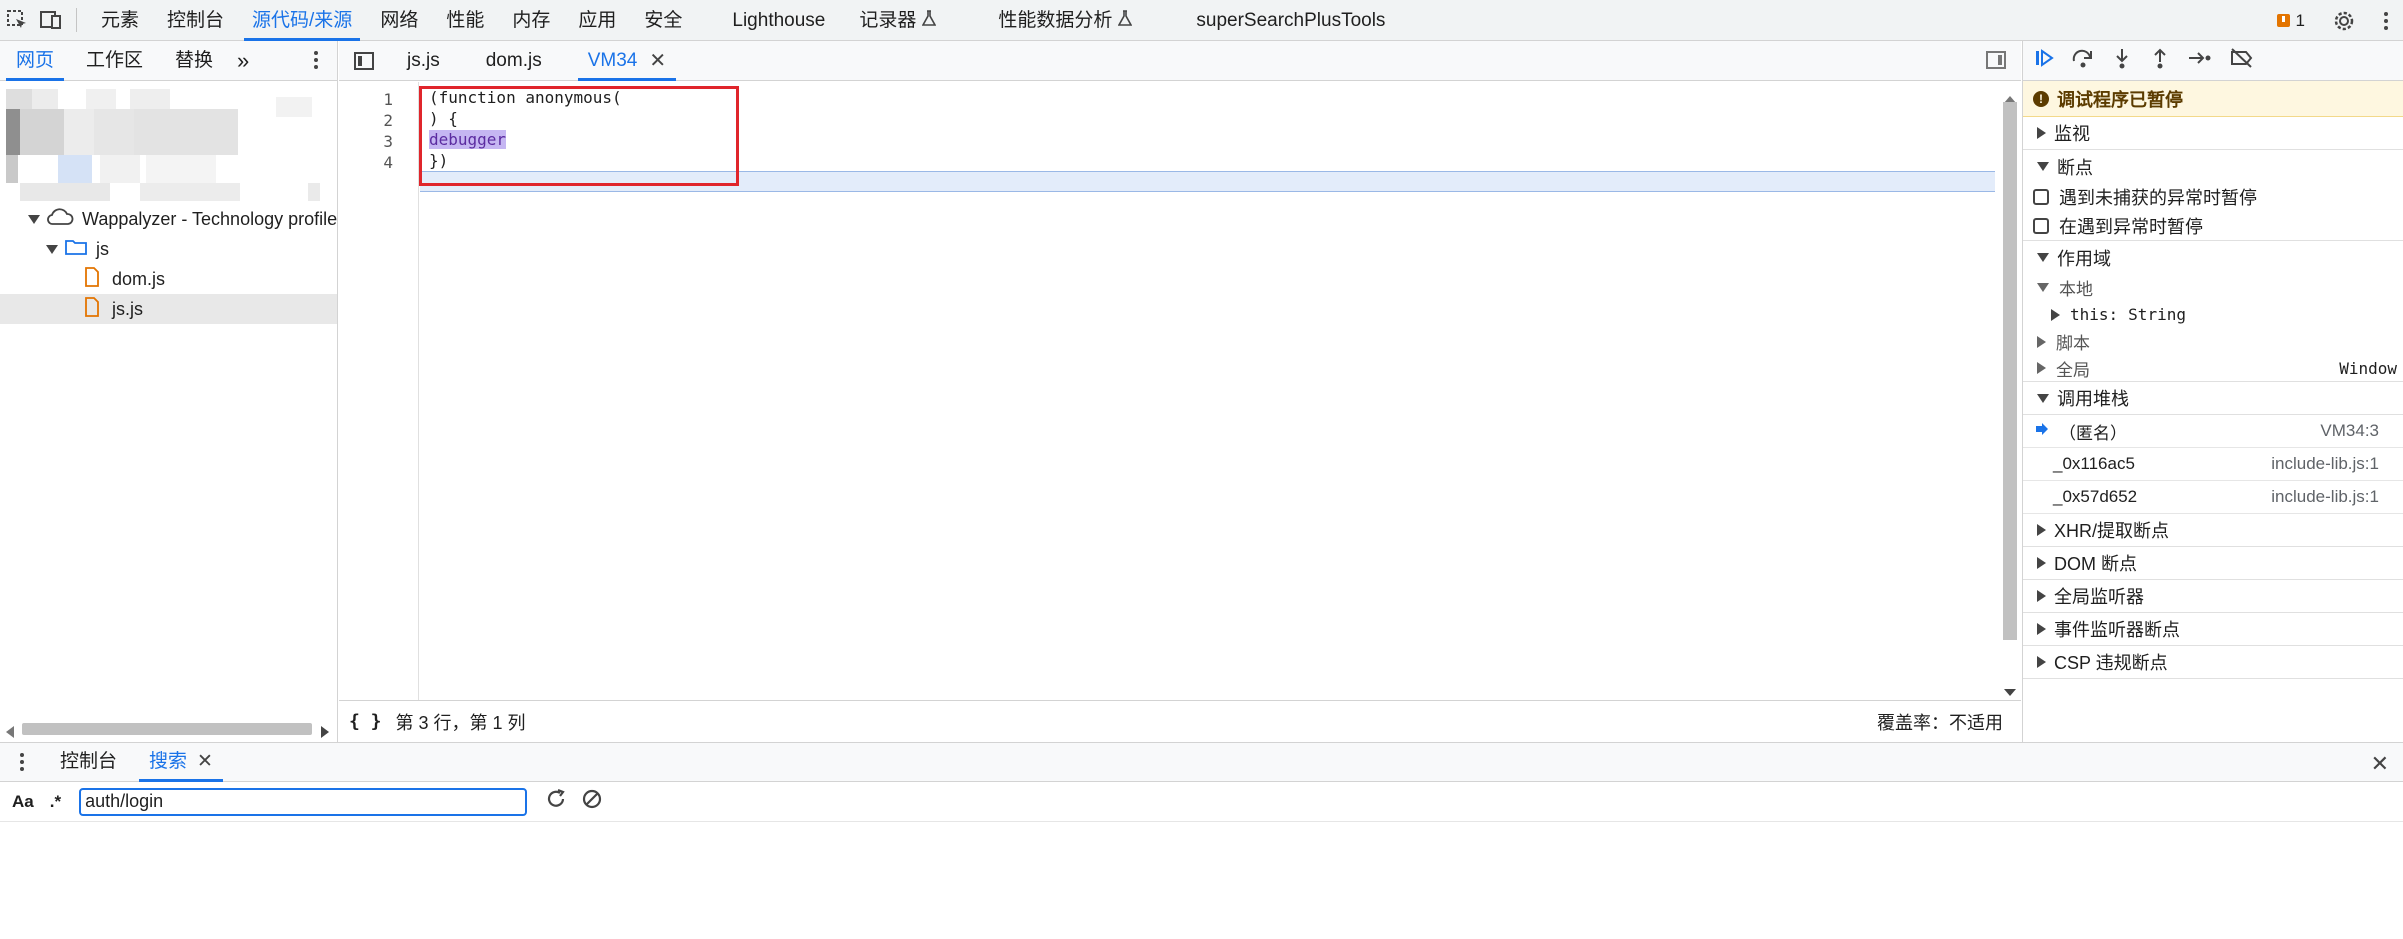  What do you see at coordinates (2213, 226) in the screenshot?
I see `pause-caught-option: 在遇到异常时暂停` at bounding box center [2213, 226].